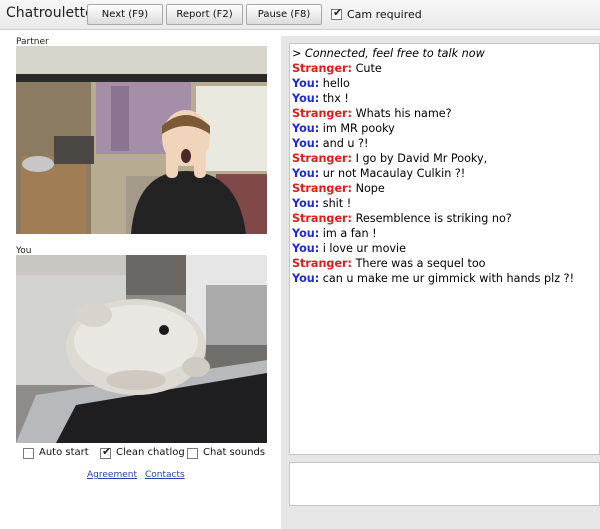 This screenshot has height=529, width=600. I want to click on chat-message: Stranger: I go by David Mr Pooky,, so click(445, 158).